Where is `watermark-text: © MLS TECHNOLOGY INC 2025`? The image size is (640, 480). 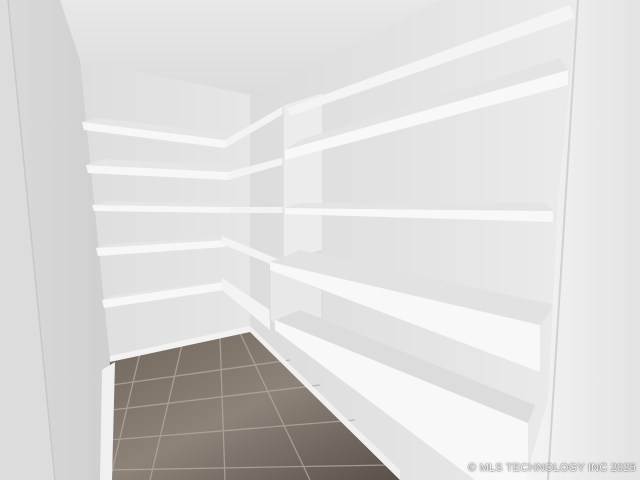
watermark-text: © MLS TECHNOLOGY INC 2025 is located at coordinates (552, 468).